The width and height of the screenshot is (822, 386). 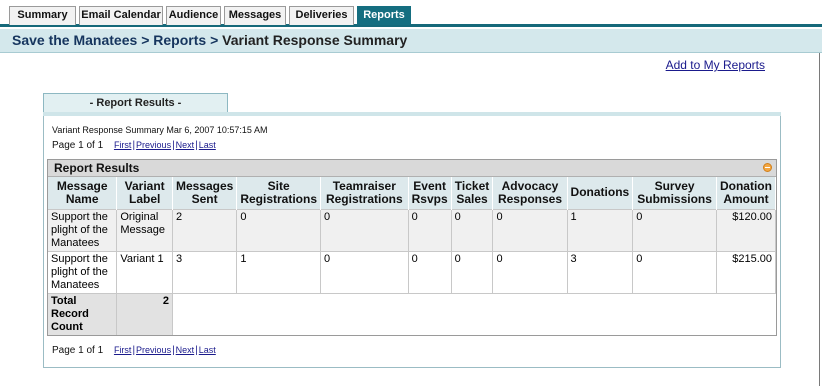 I want to click on section-divider, so click(x=412, y=114).